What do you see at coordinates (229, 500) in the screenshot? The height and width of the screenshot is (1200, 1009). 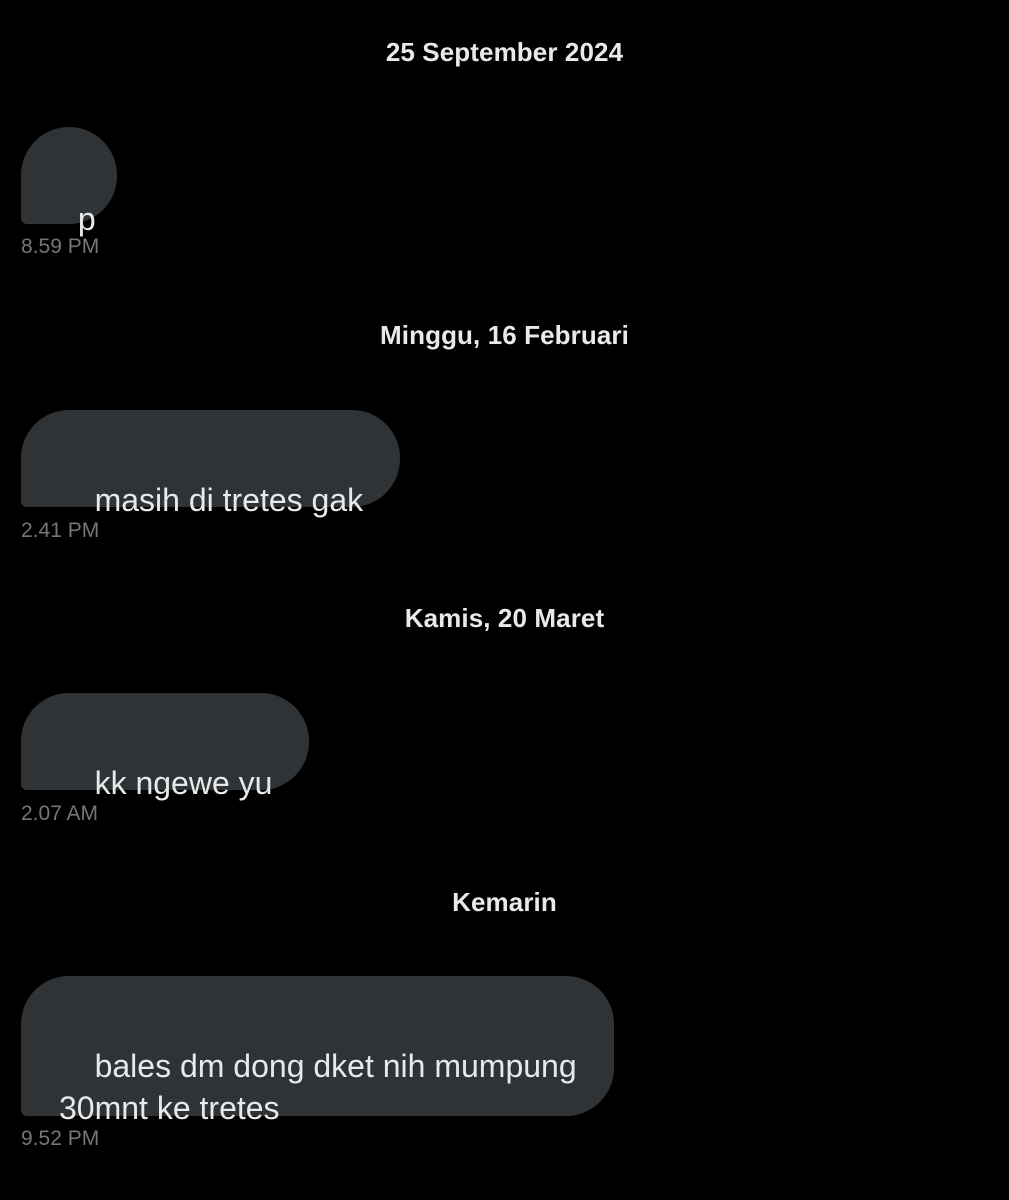 I see `message-text: masih di tretes gak` at bounding box center [229, 500].